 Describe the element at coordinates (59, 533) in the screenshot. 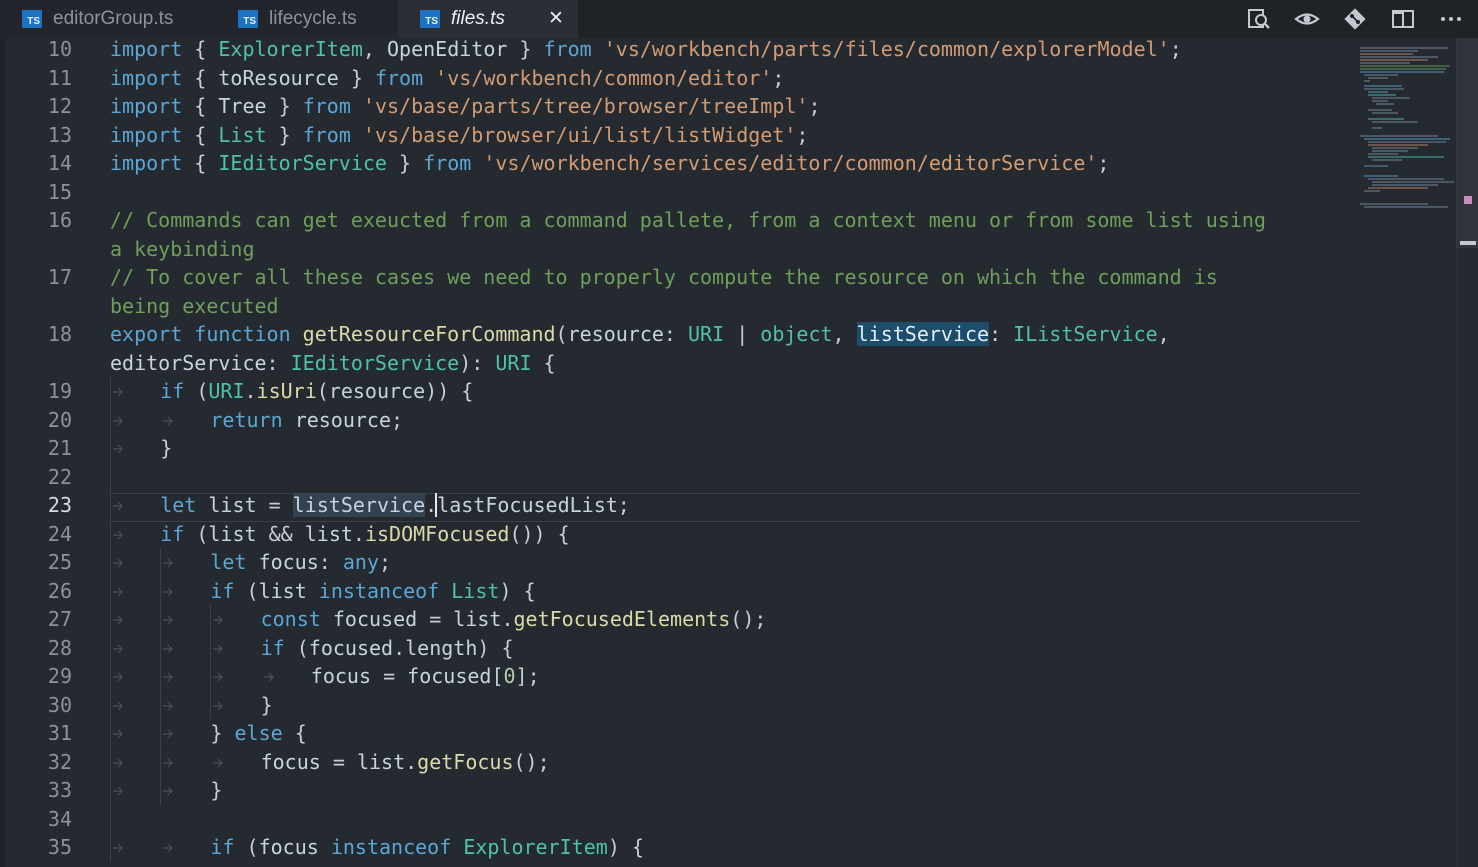

I see `line-number: 24` at that location.